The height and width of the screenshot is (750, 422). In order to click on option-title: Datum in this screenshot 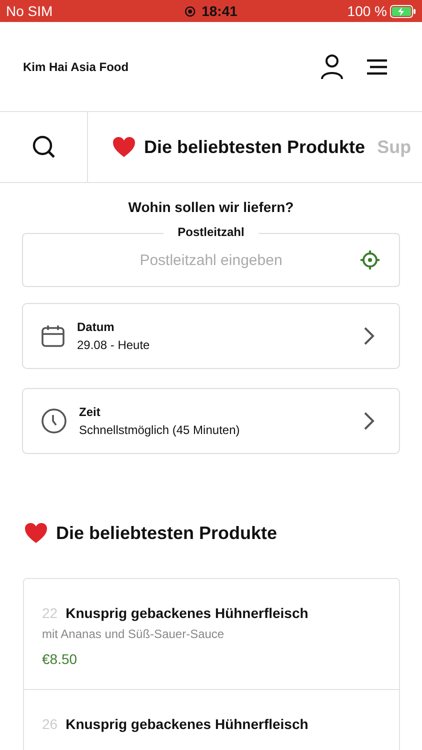, I will do `click(96, 327)`.